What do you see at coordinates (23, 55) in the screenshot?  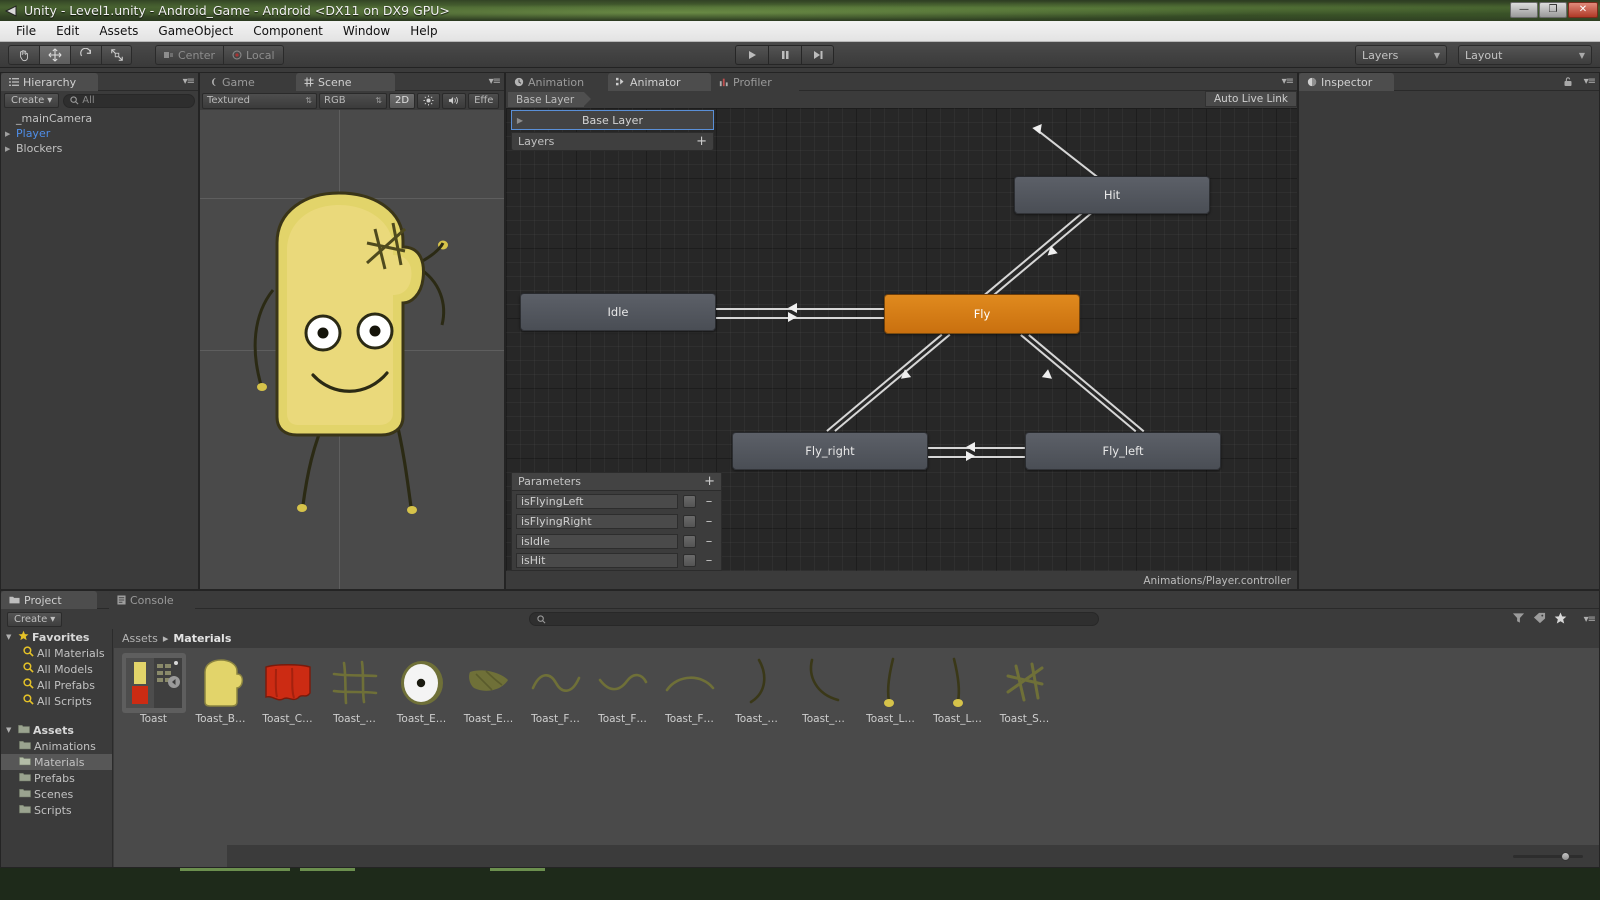 I see `hand-tool-button` at bounding box center [23, 55].